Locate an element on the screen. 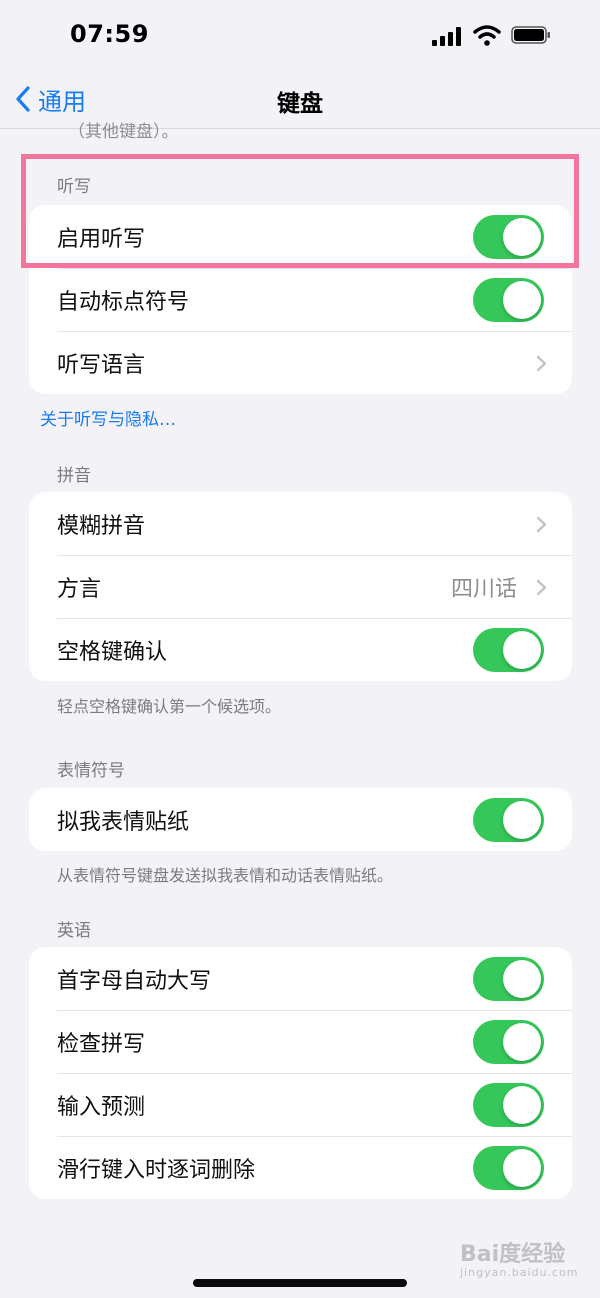  row-auto-capitalization: 首字母自动大写 is located at coordinates (300, 978).